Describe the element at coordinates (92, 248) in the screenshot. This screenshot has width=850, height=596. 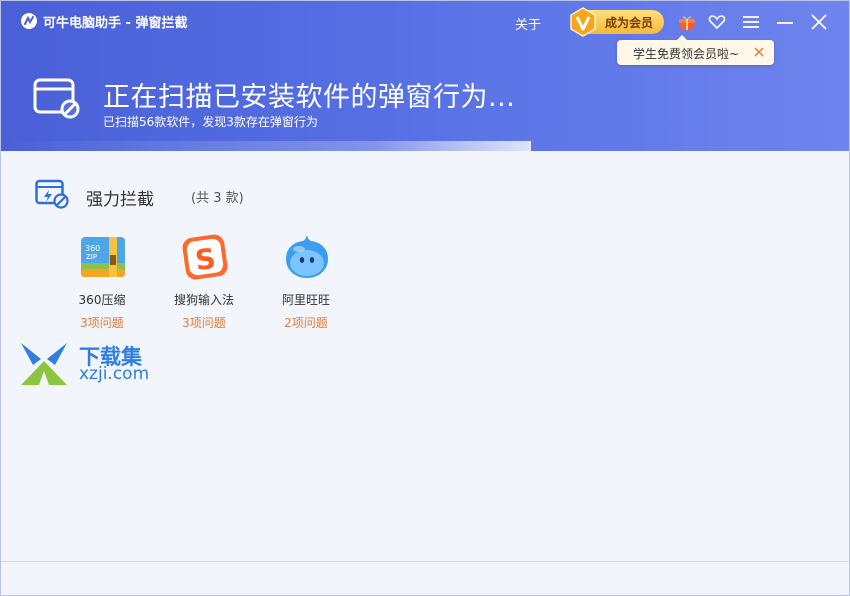
I see `svg-text: 360` at that location.